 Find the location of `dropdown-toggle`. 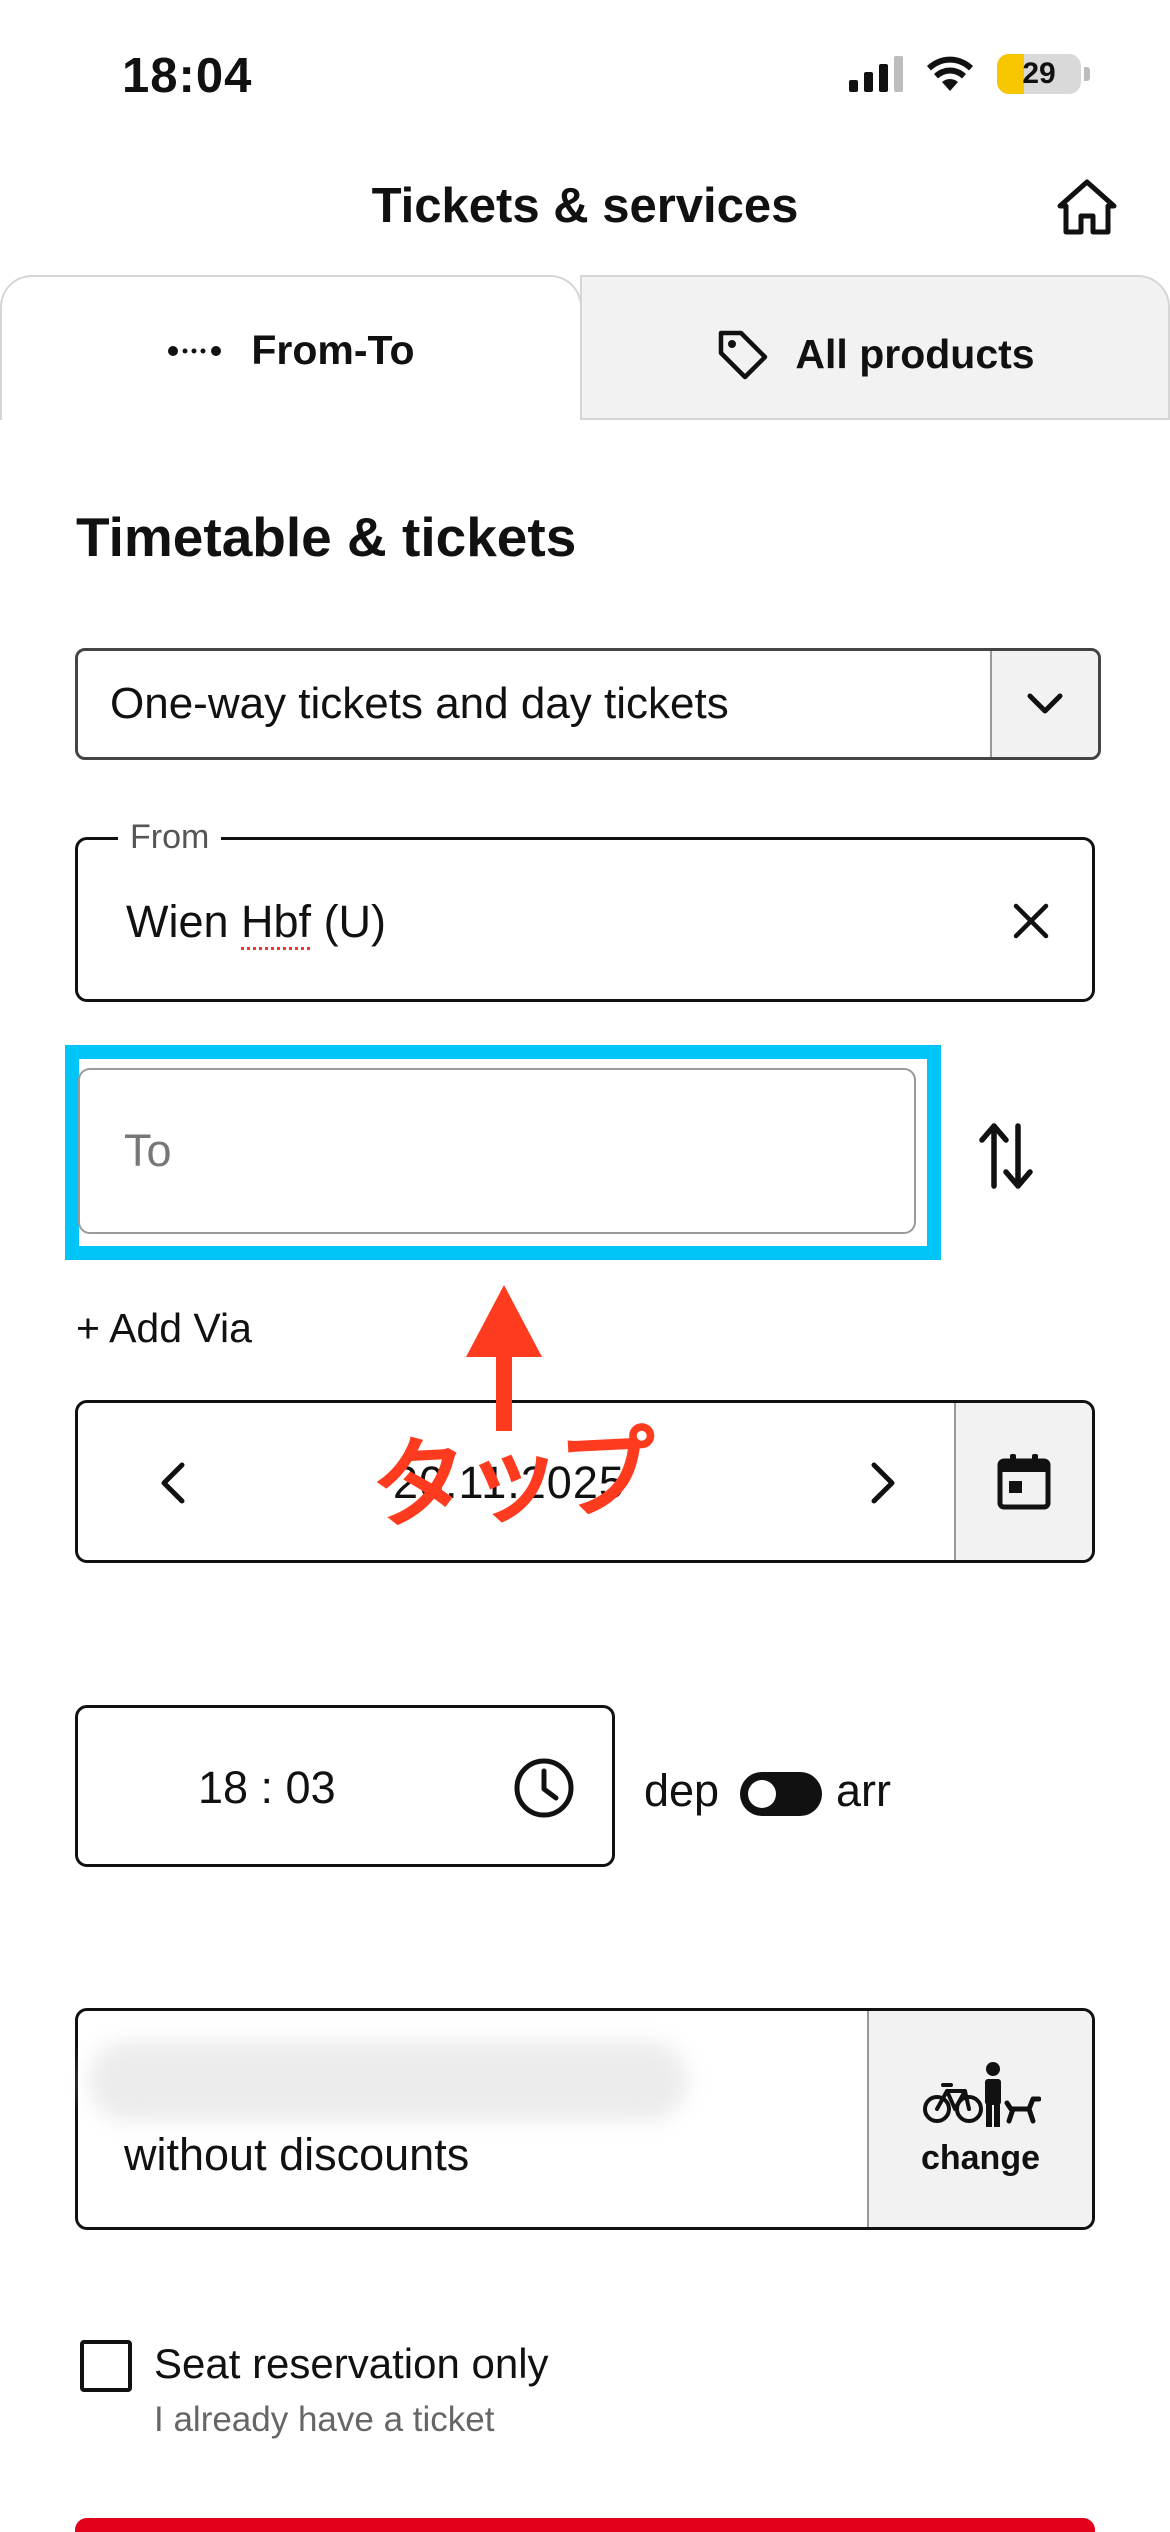

dropdown-toggle is located at coordinates (1044, 704).